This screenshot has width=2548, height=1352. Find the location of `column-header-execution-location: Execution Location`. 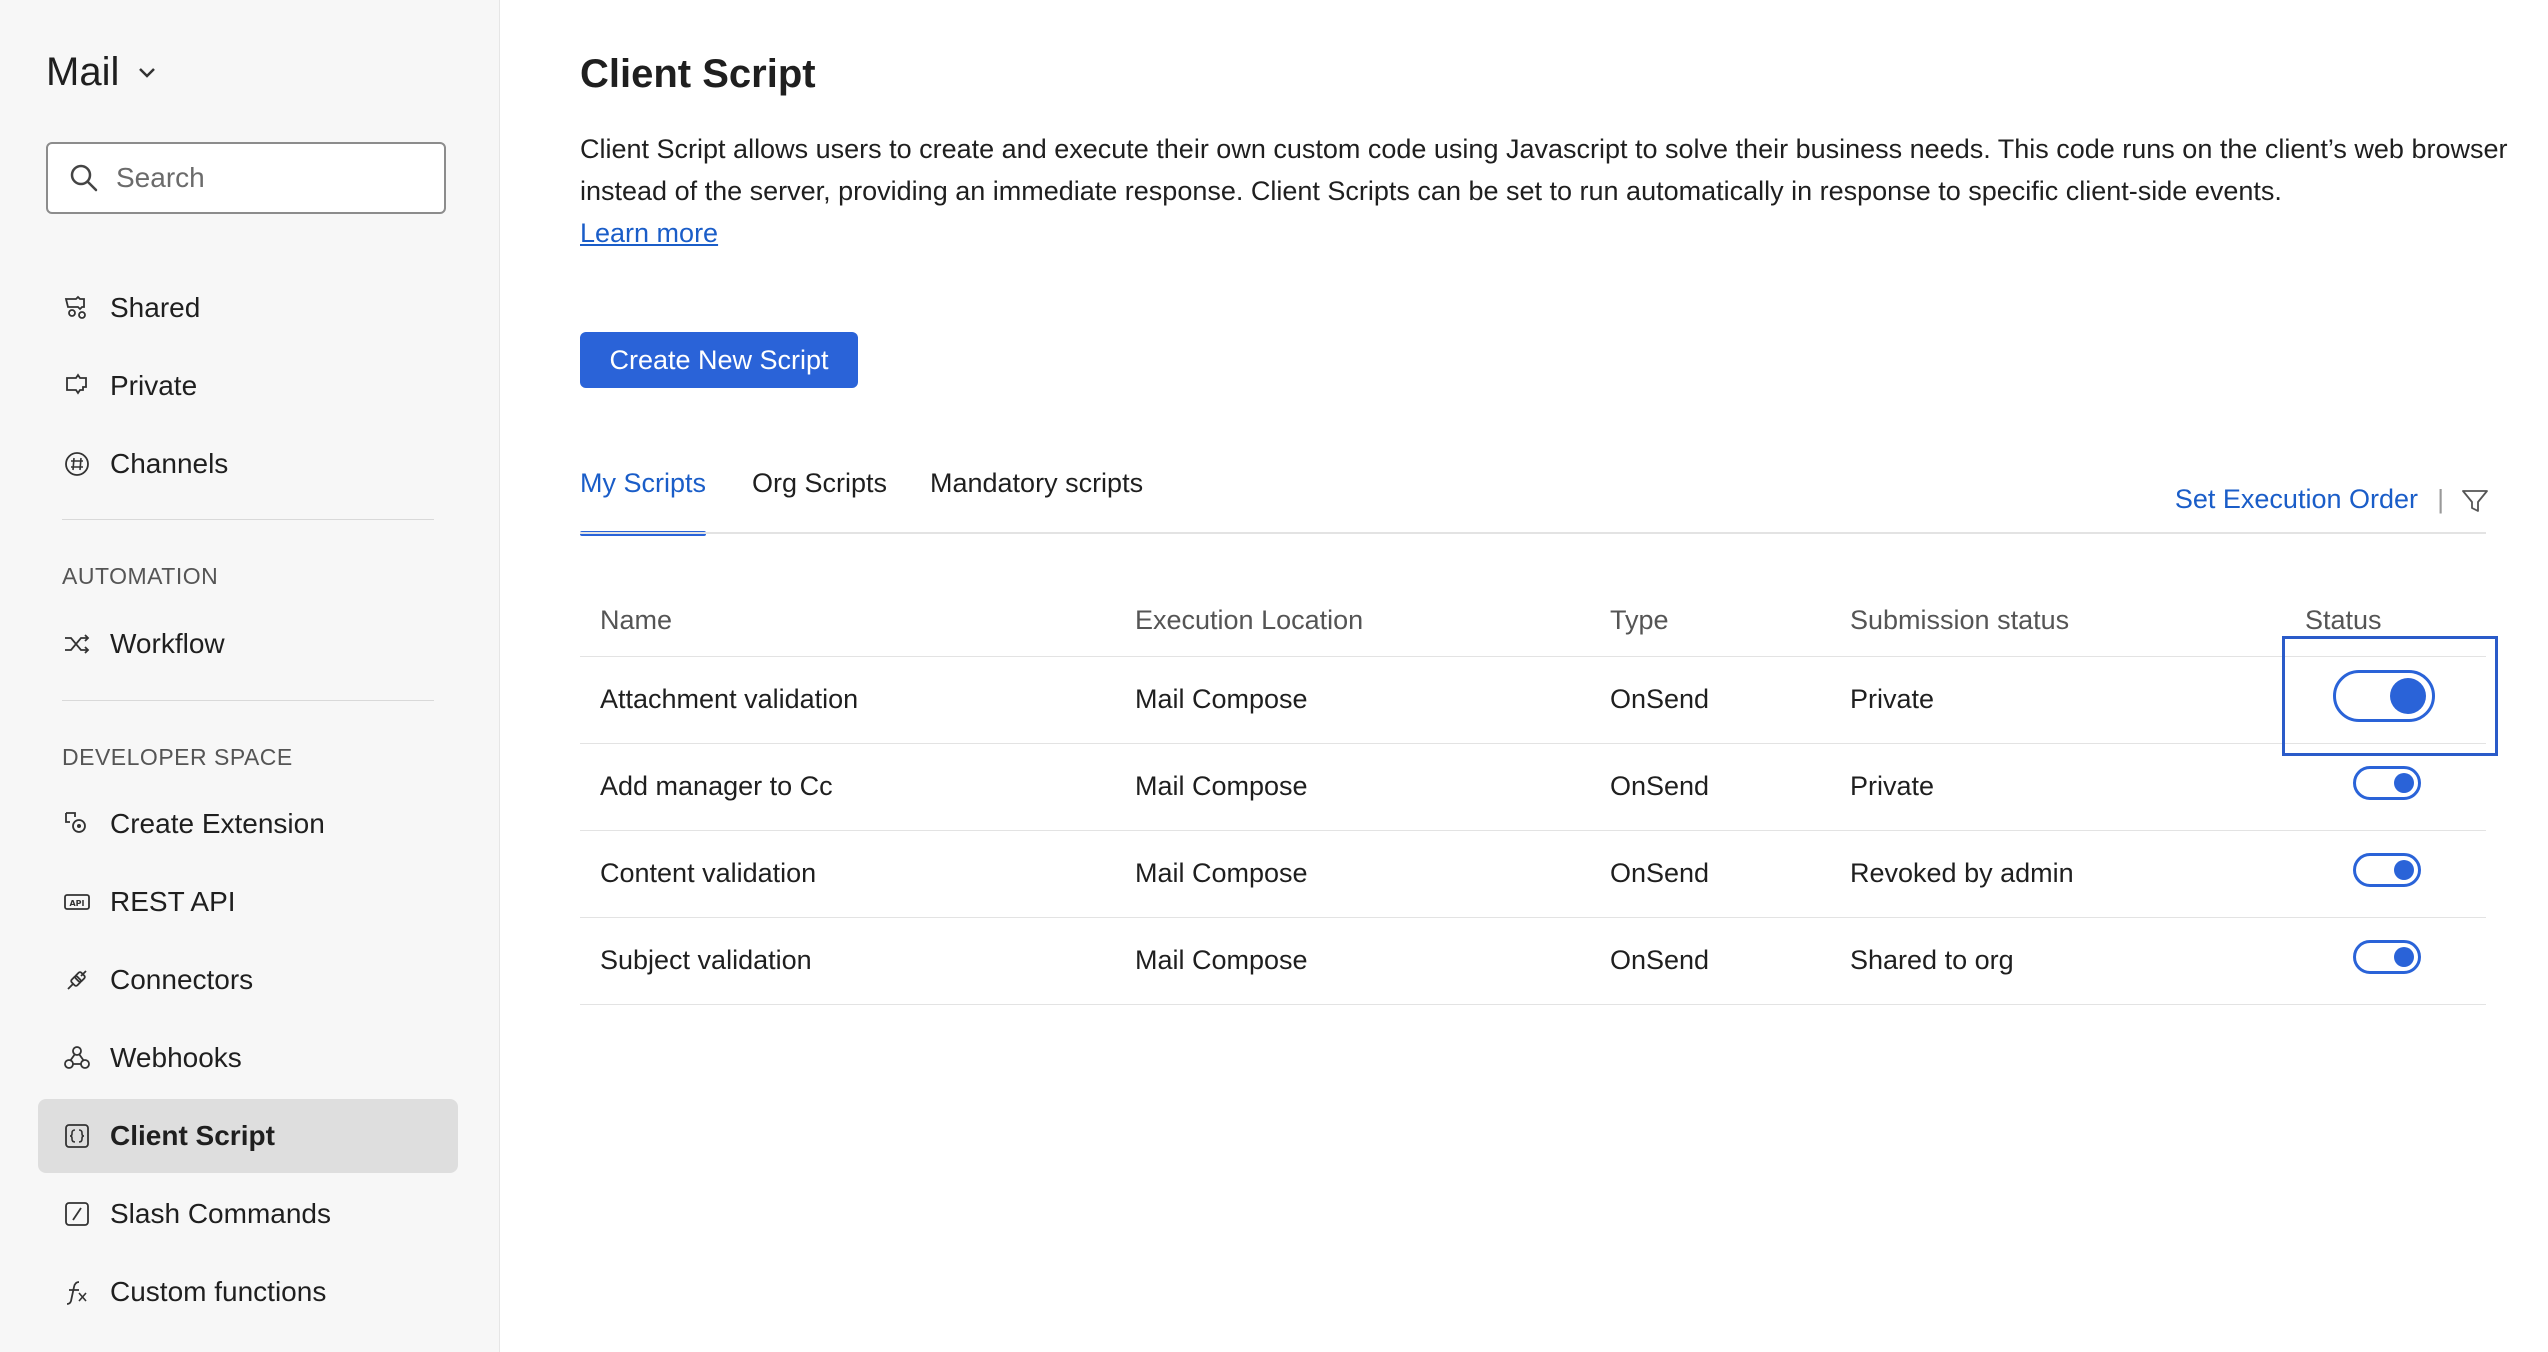

column-header-execution-location: Execution Location is located at coordinates (1352, 621).